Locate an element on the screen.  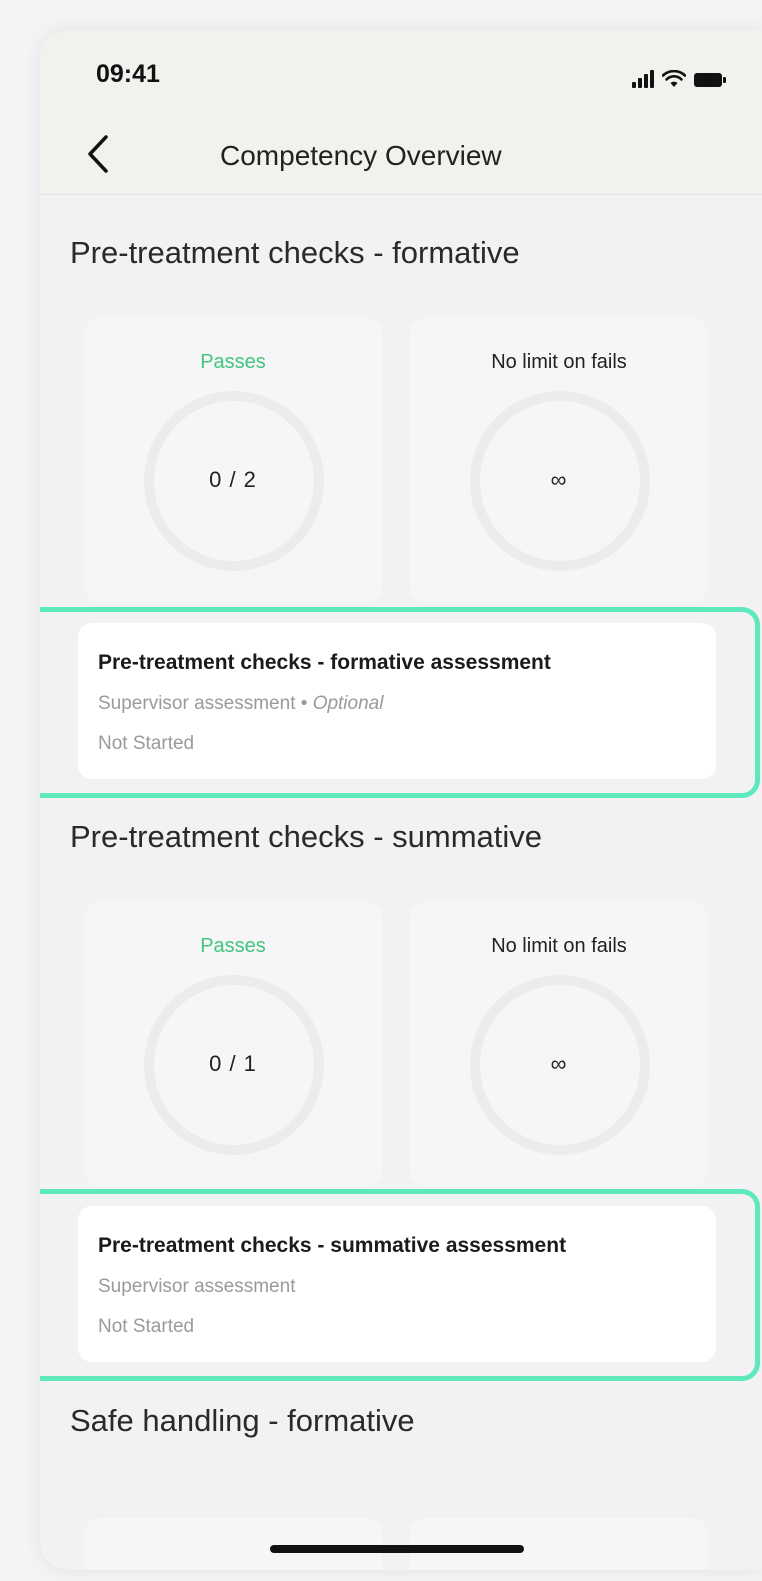
passes-value: 0 / 1 is located at coordinates (233, 1063).